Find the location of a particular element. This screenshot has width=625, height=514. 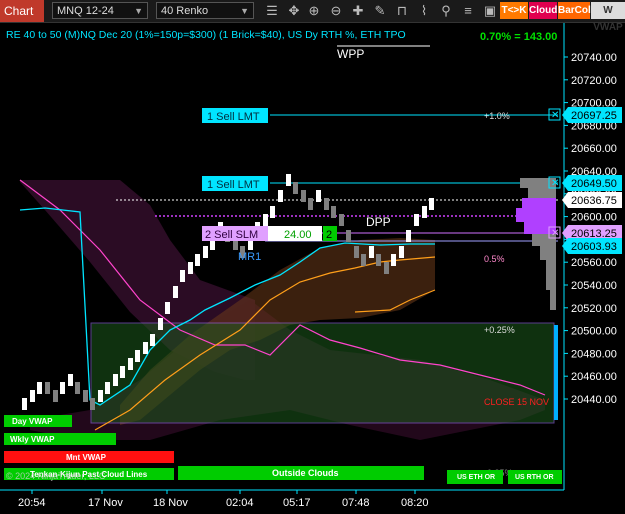

crosshair-icon: ✥ is located at coordinates (294, 11).